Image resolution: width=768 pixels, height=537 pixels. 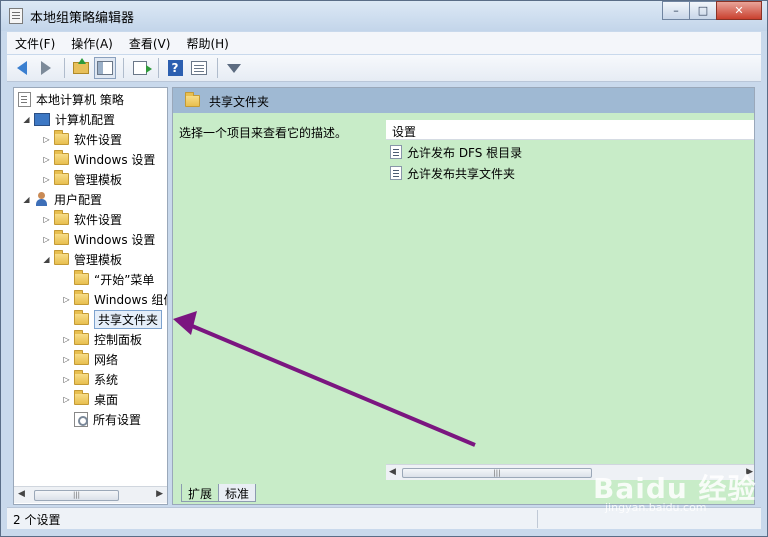 I want to click on gpedit-app-icon, so click(x=16, y=16).